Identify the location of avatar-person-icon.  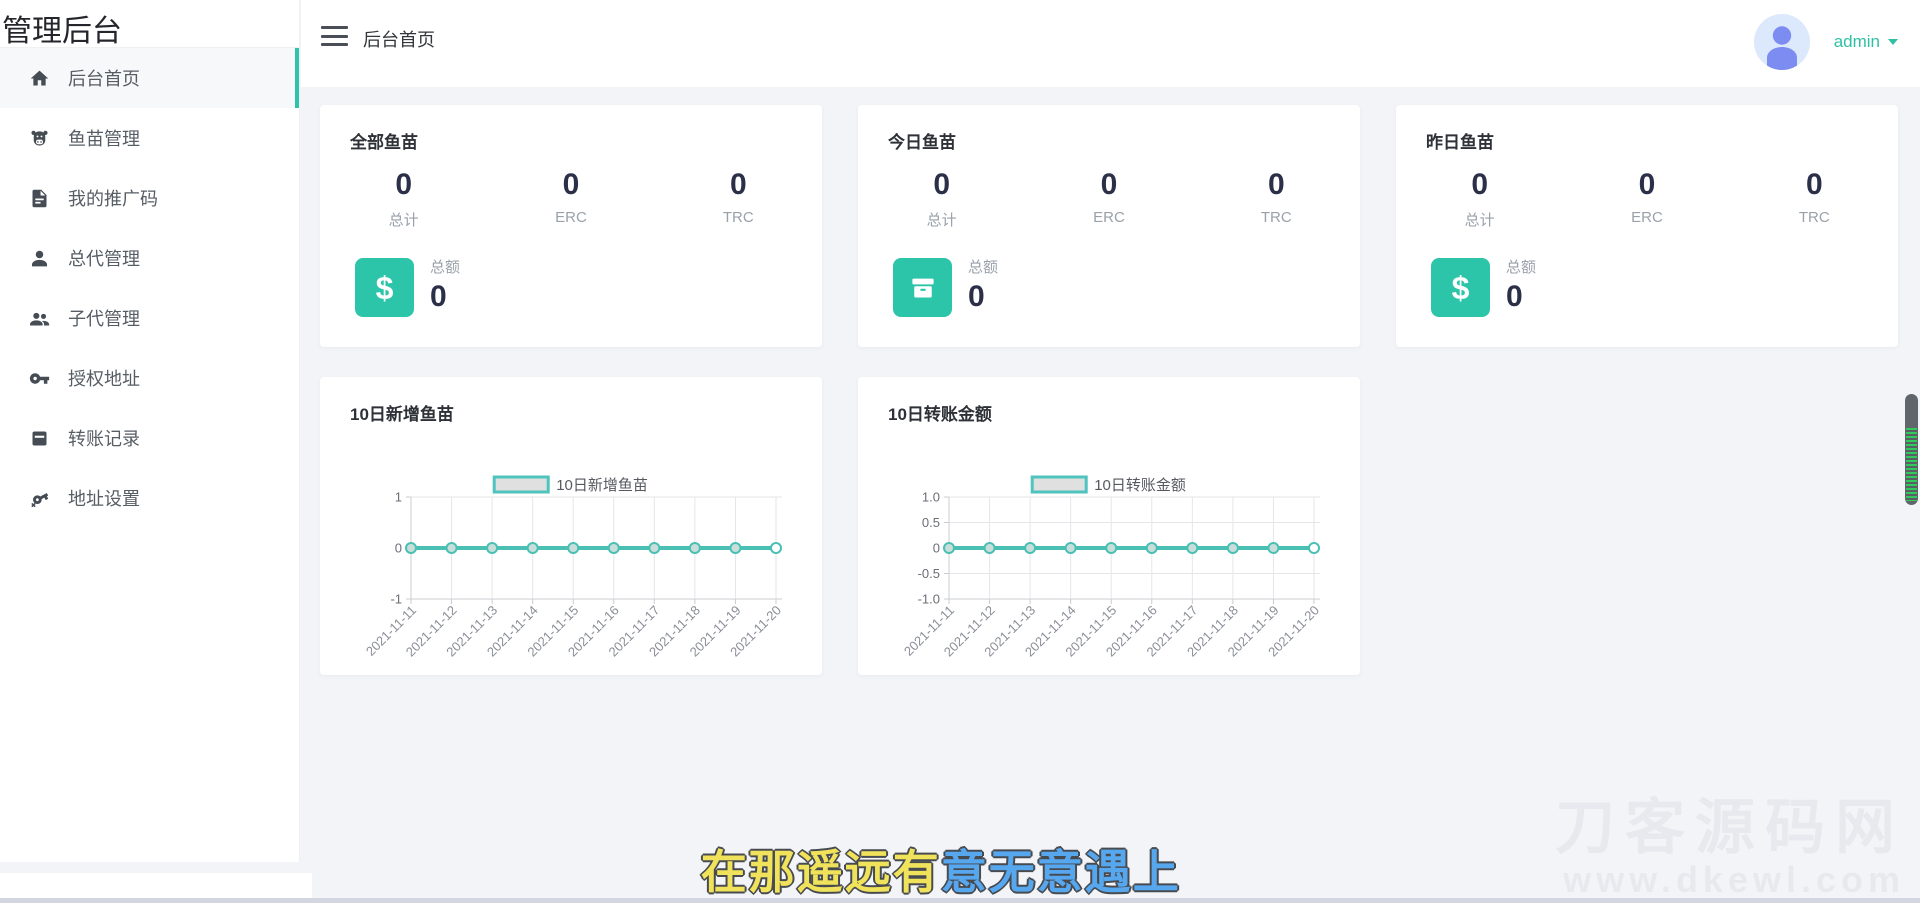
(1781, 48).